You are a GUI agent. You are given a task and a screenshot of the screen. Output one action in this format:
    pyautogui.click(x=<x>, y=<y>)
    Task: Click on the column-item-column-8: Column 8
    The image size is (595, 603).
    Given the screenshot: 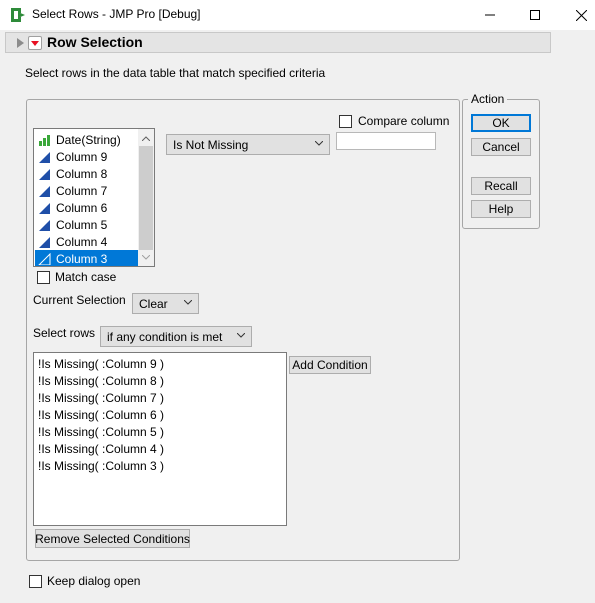 What is the action you would take?
    pyautogui.click(x=94, y=173)
    